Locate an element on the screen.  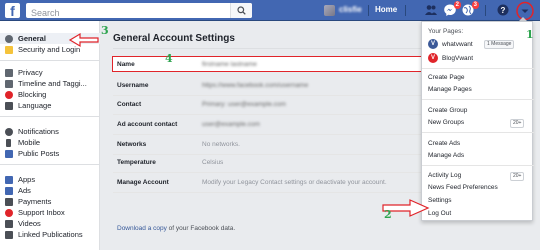
video-icon is located at coordinates (9, 224).